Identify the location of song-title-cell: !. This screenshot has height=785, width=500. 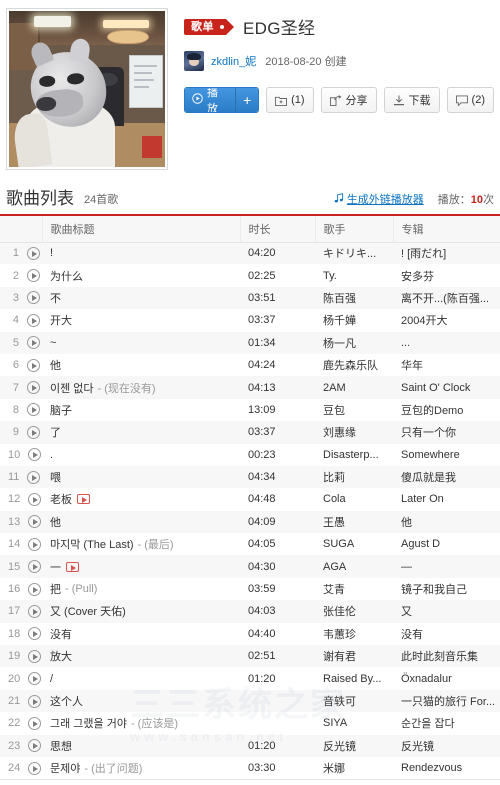
(141, 253).